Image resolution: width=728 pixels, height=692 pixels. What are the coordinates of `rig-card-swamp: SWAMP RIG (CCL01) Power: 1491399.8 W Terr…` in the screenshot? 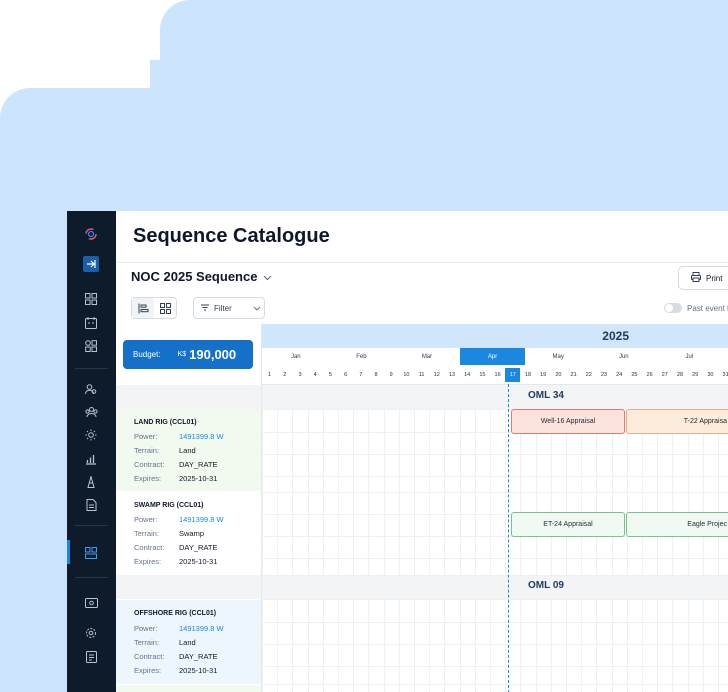 It's located at (188, 533).